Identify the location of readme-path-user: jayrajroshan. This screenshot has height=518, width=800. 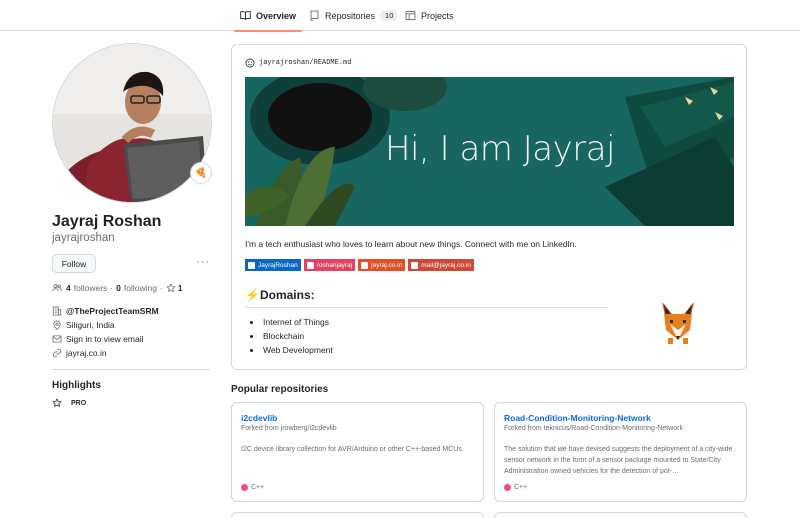
(284, 63).